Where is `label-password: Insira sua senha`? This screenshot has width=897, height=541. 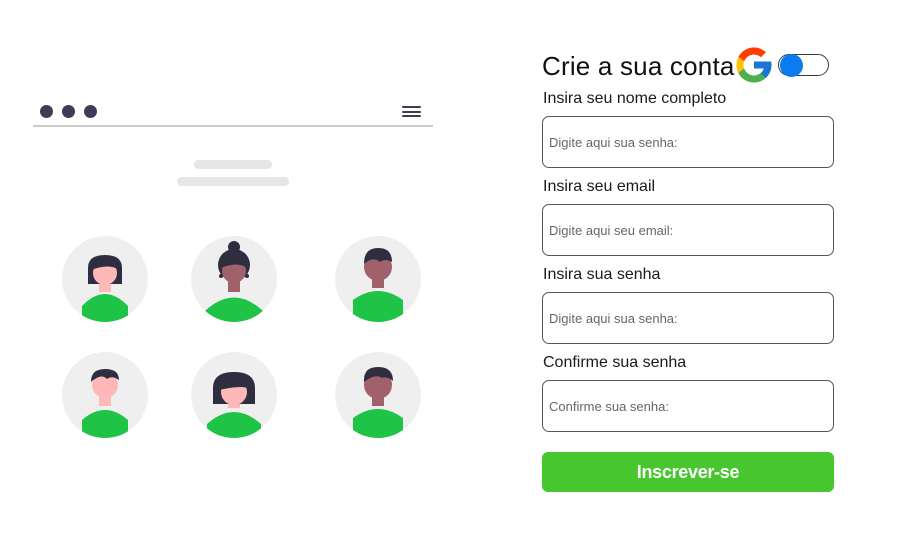
label-password: Insira sua senha is located at coordinates (602, 274).